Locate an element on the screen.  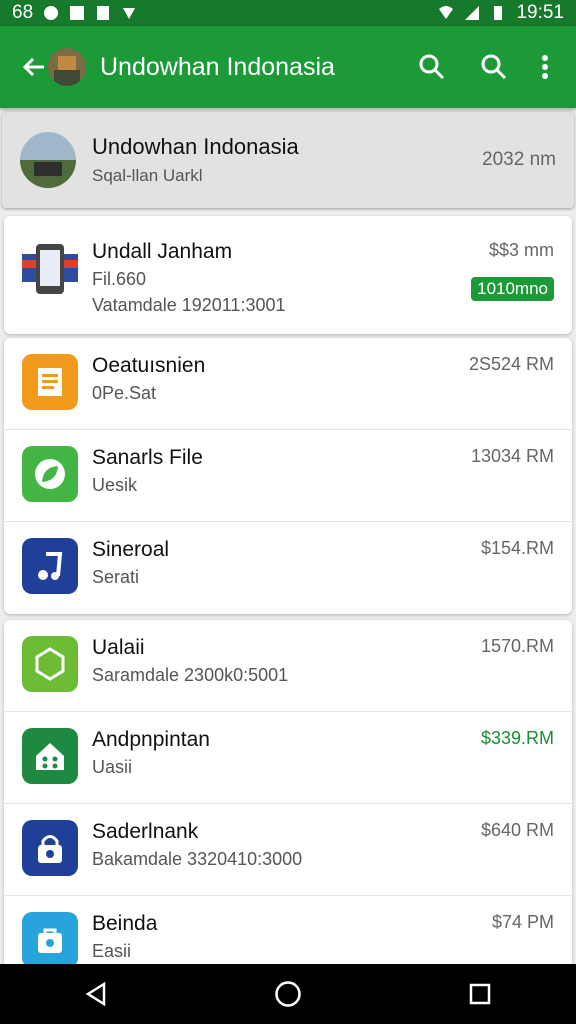
row-title: Beinda is located at coordinates (125, 923).